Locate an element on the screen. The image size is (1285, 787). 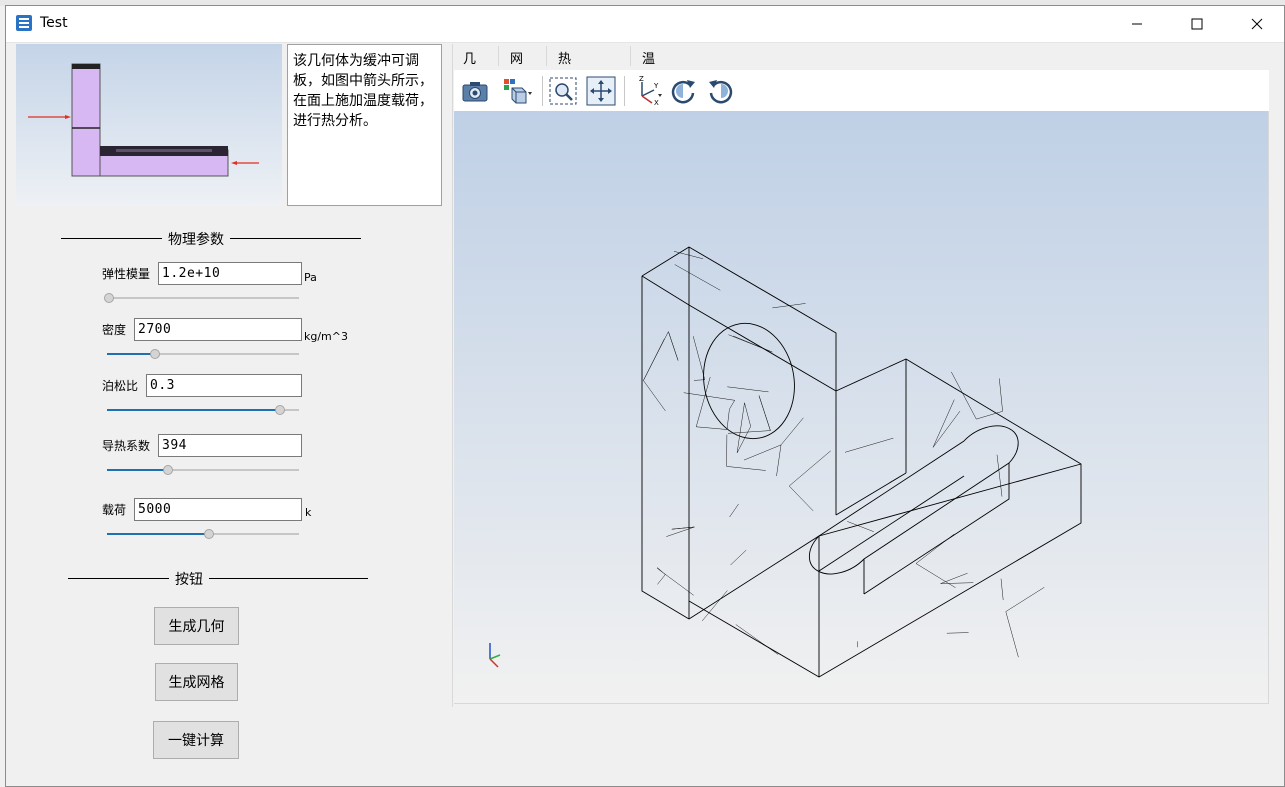
maximize-button is located at coordinates (1197, 24).